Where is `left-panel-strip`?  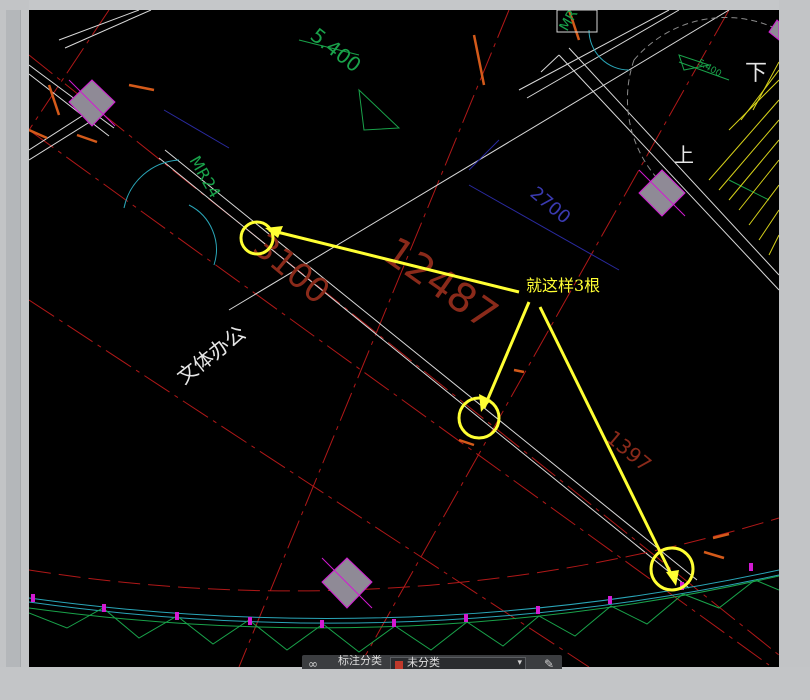 left-panel-strip is located at coordinates (13, 340).